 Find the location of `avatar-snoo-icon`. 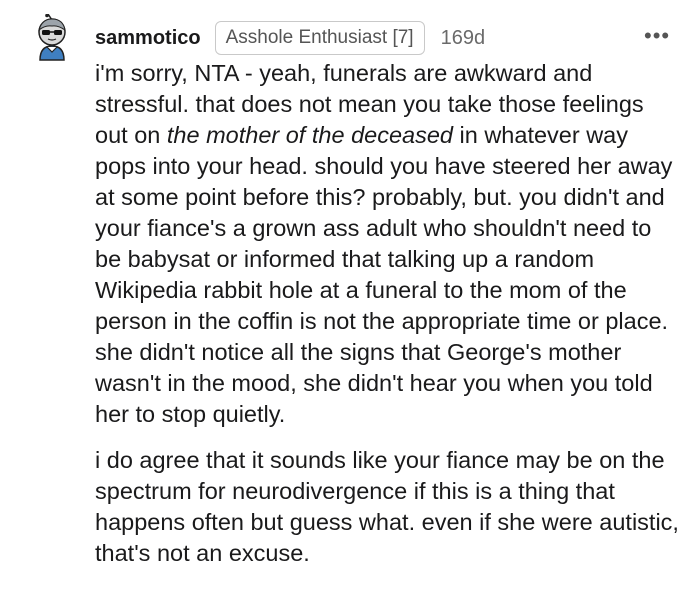

avatar-snoo-icon is located at coordinates (52, 37).